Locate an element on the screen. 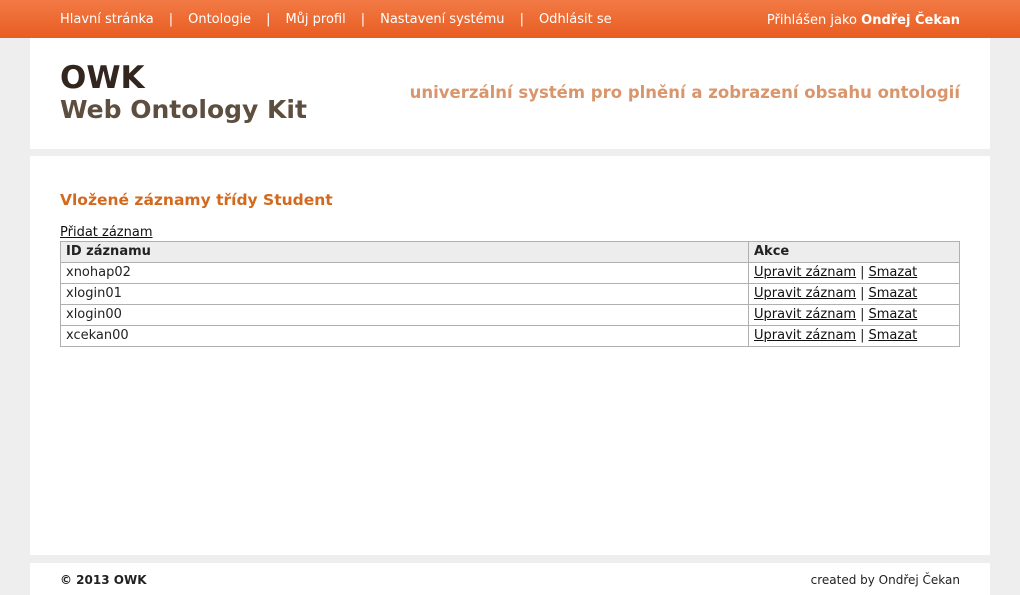  logged-in-username: Ondřej Čekan is located at coordinates (910, 20).